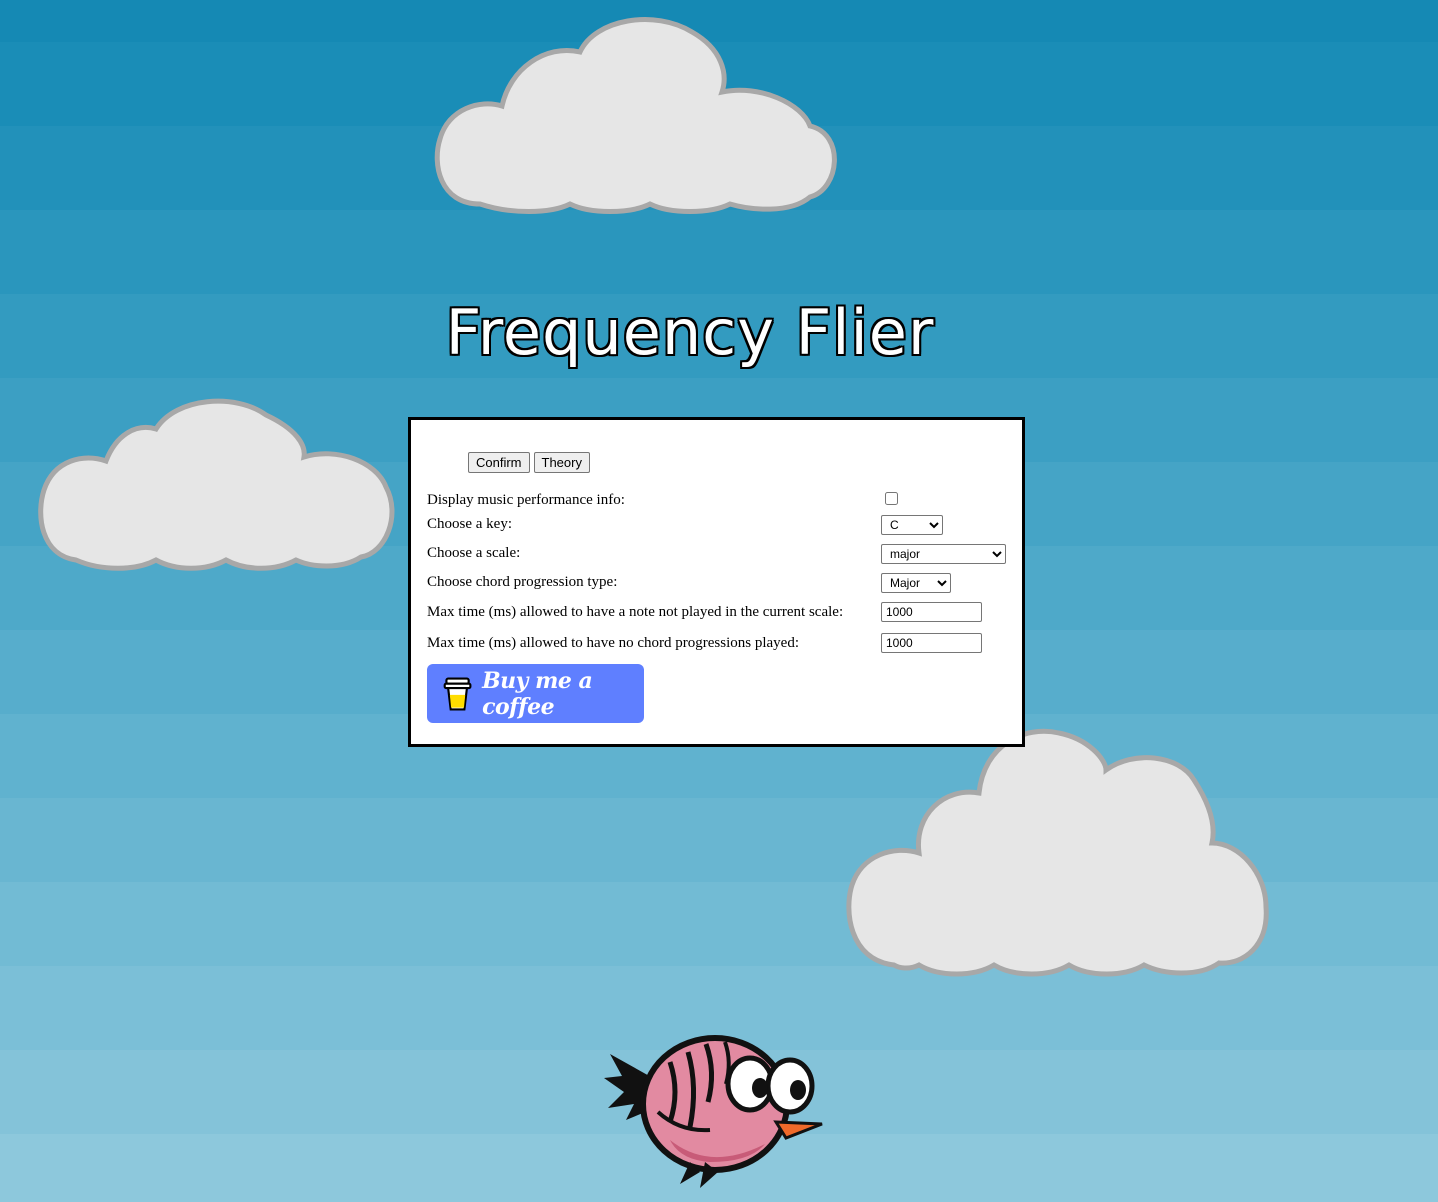 Image resolution: width=1438 pixels, height=1202 pixels. I want to click on game-title: Frequency Flier, so click(690, 332).